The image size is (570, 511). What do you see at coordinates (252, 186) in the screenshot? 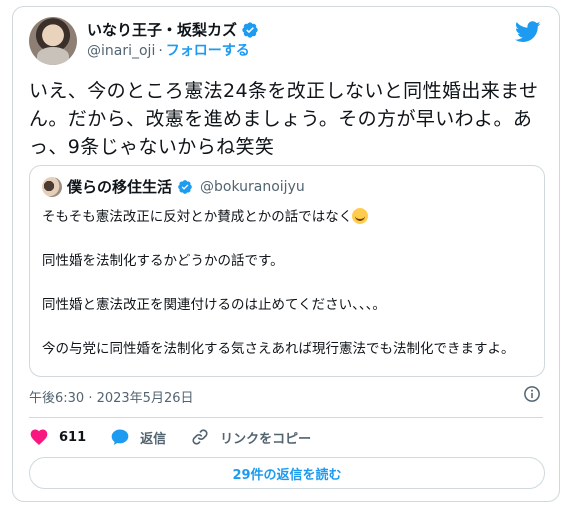
I see `quoted-author-handle: @bokuranoijyu` at bounding box center [252, 186].